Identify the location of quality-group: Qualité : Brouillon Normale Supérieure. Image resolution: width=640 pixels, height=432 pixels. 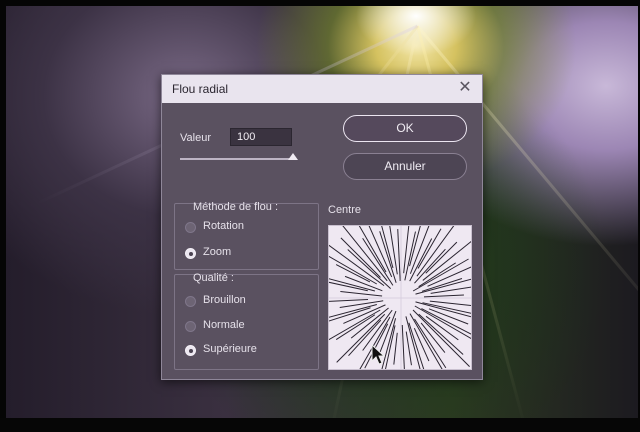
(246, 321).